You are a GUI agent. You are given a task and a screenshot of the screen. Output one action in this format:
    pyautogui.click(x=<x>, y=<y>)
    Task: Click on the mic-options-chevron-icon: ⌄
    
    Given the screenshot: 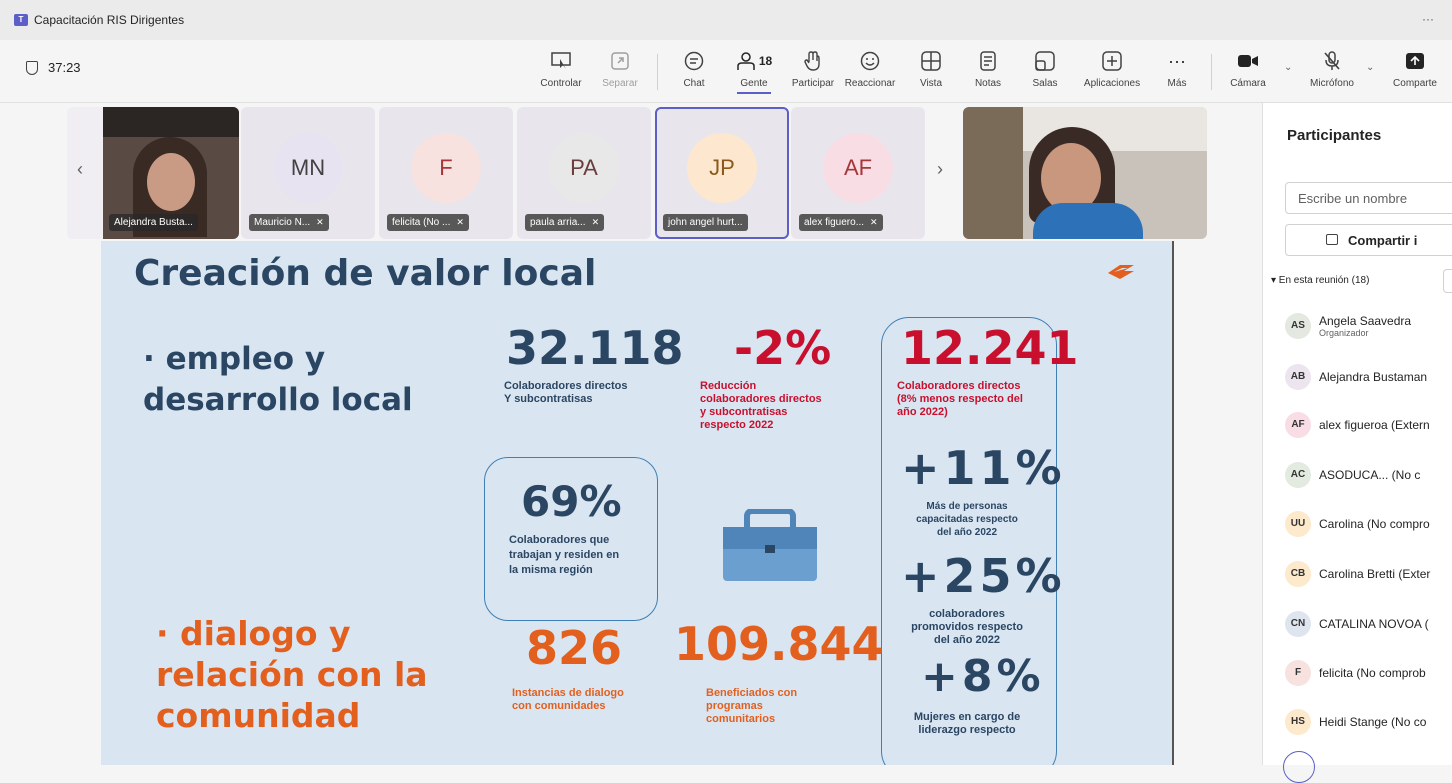 What is the action you would take?
    pyautogui.click(x=1370, y=67)
    